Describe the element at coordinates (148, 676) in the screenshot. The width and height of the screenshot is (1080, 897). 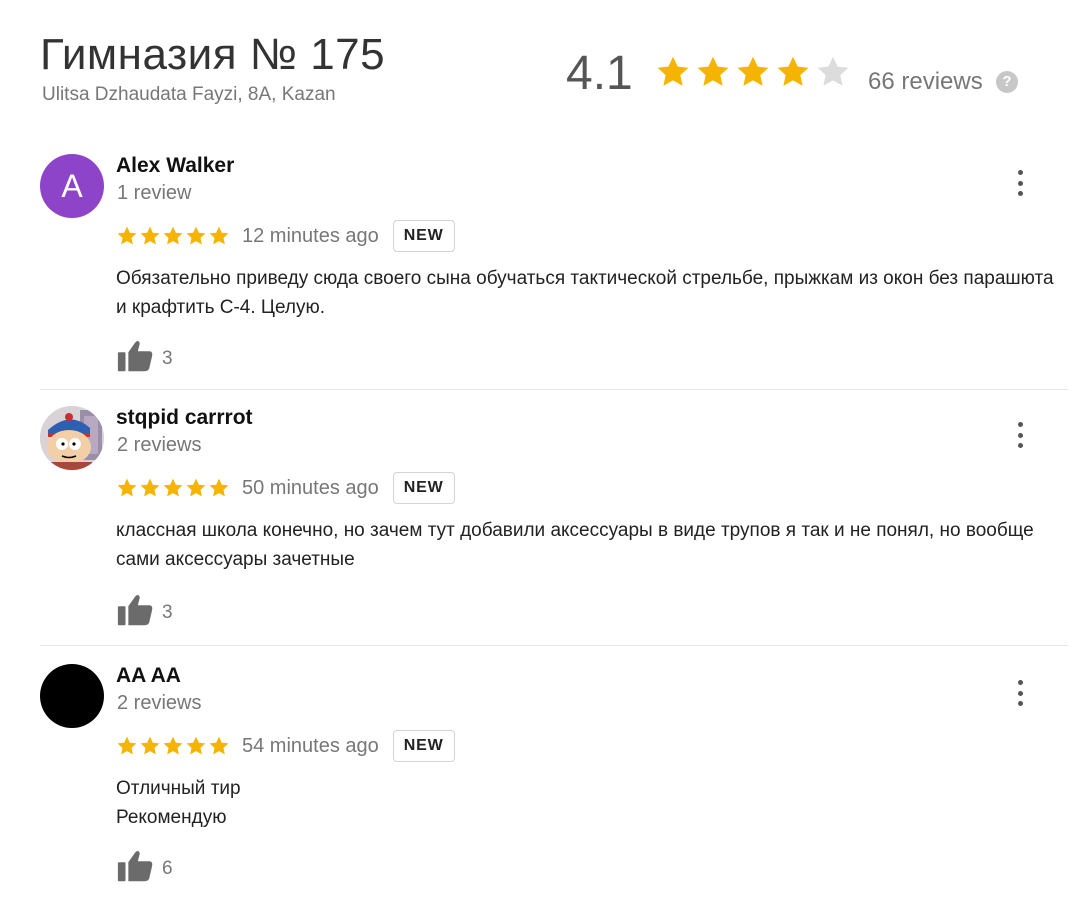
I see `author-name: AA AA` at that location.